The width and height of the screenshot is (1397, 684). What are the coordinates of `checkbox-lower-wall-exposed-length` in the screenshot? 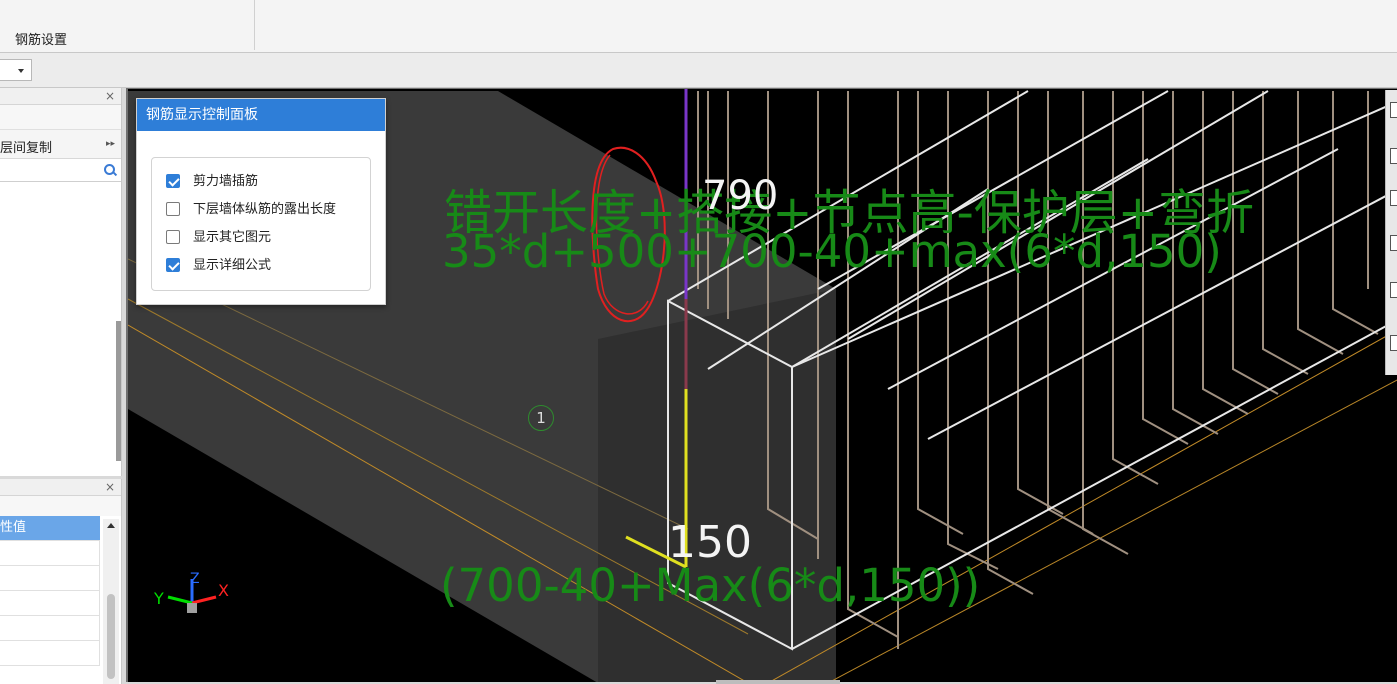 It's located at (173, 209).